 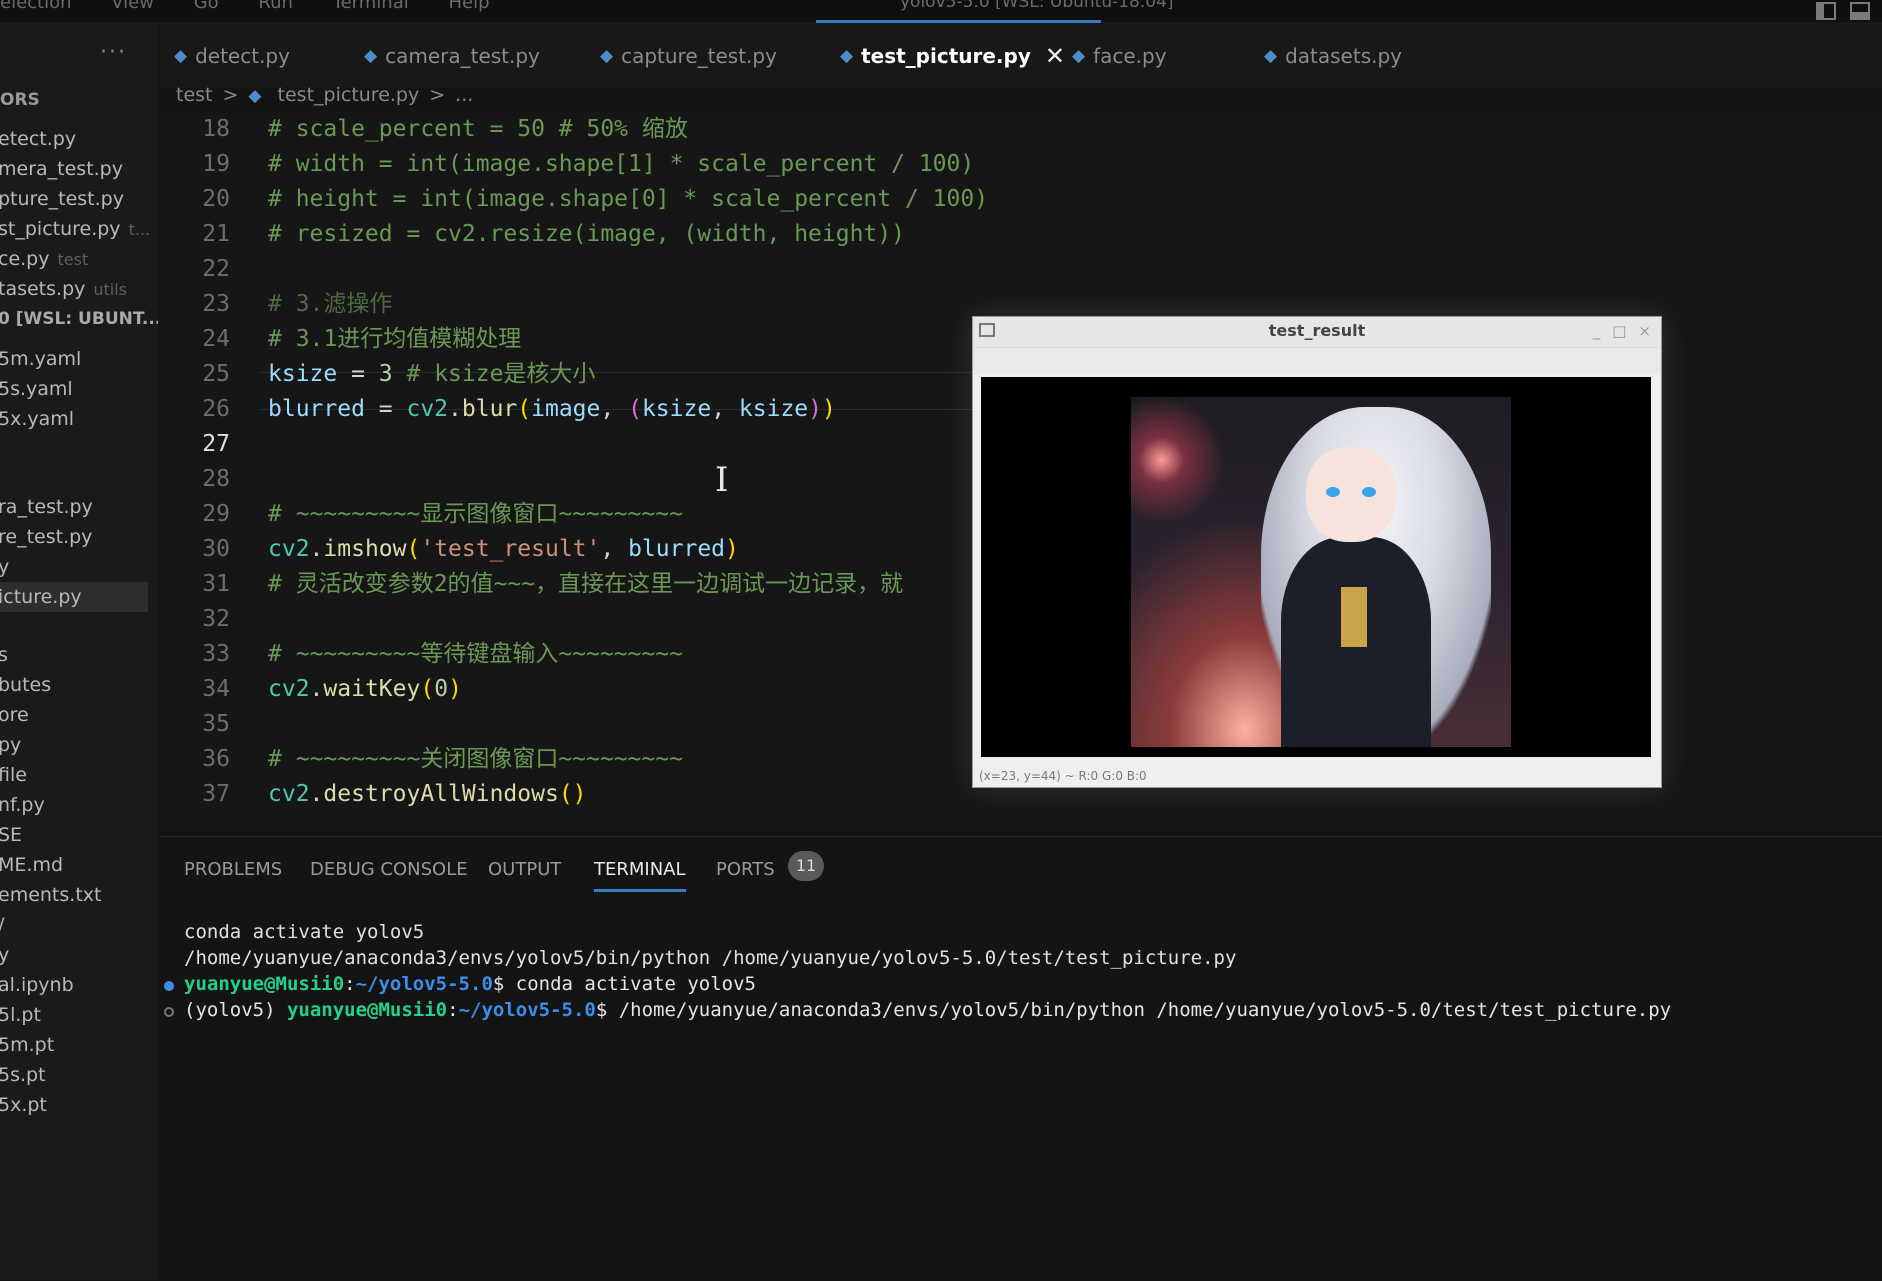 I want to click on file-item: 5m.pt, so click(x=27, y=1045).